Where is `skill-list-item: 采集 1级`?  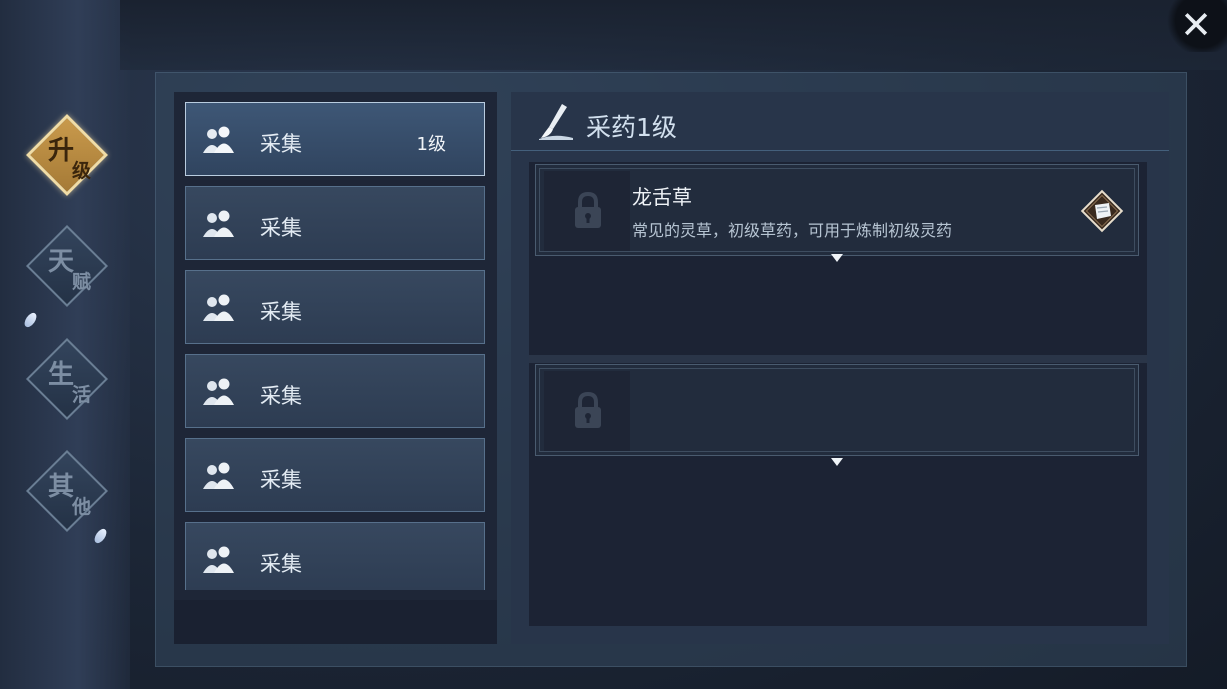 skill-list-item: 采集 1级 is located at coordinates (335, 139).